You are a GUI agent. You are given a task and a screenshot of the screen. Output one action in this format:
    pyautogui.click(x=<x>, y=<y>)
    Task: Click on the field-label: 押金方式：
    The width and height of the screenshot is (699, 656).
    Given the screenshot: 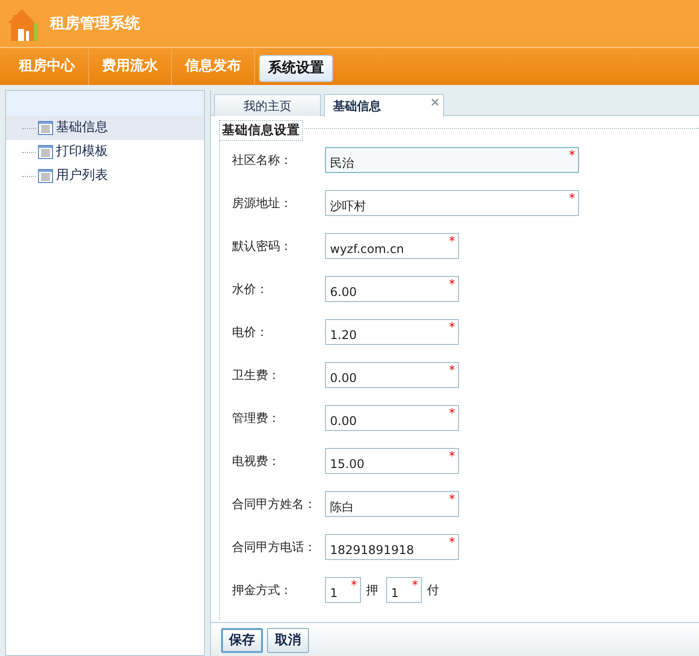 What is the action you would take?
    pyautogui.click(x=262, y=590)
    